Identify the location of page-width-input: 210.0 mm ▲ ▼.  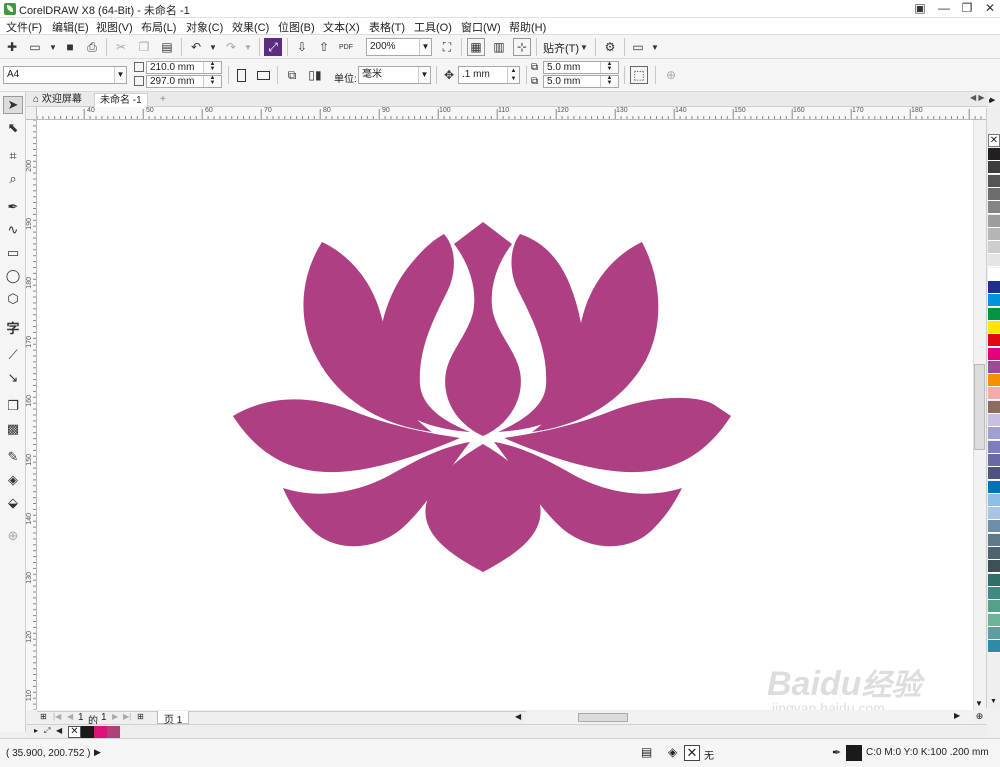
(184, 67).